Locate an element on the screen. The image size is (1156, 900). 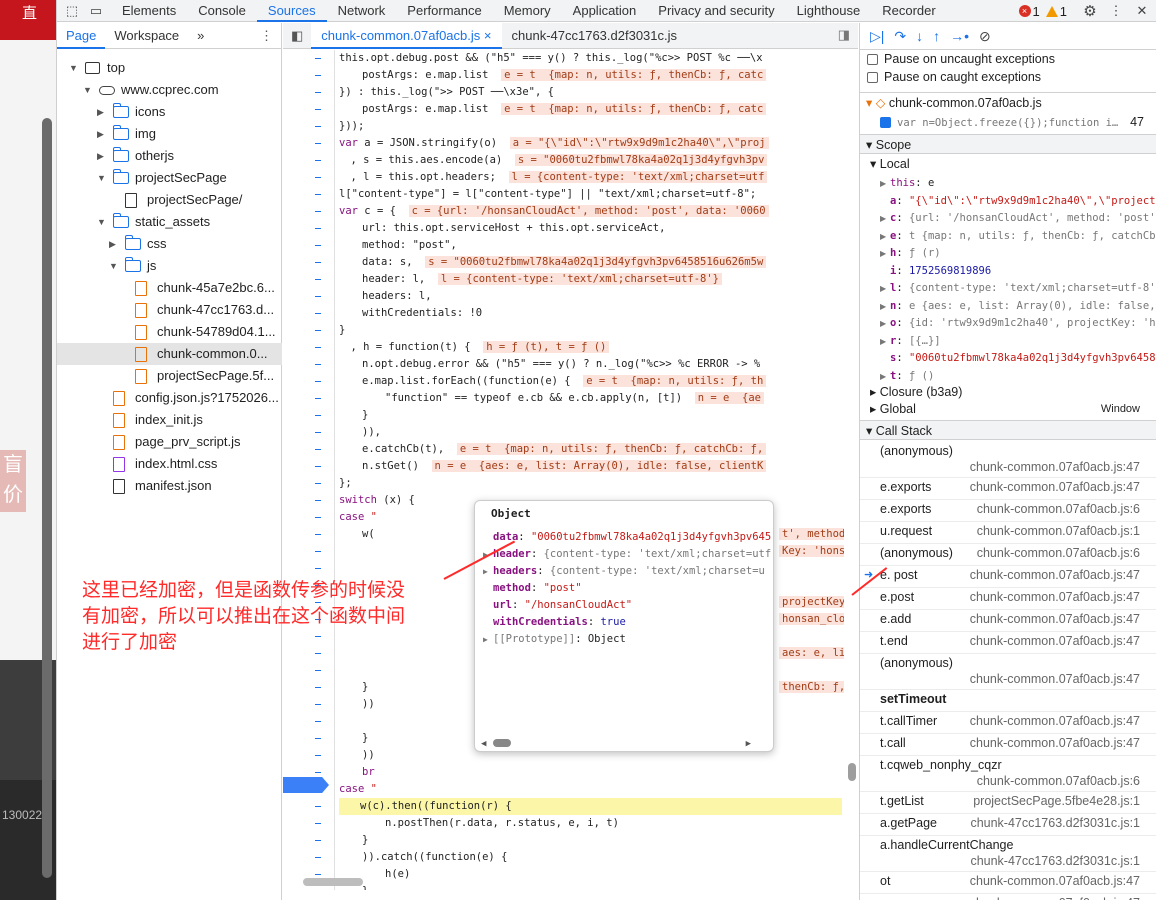
tab-sources: Sources is located at coordinates (291, 11).